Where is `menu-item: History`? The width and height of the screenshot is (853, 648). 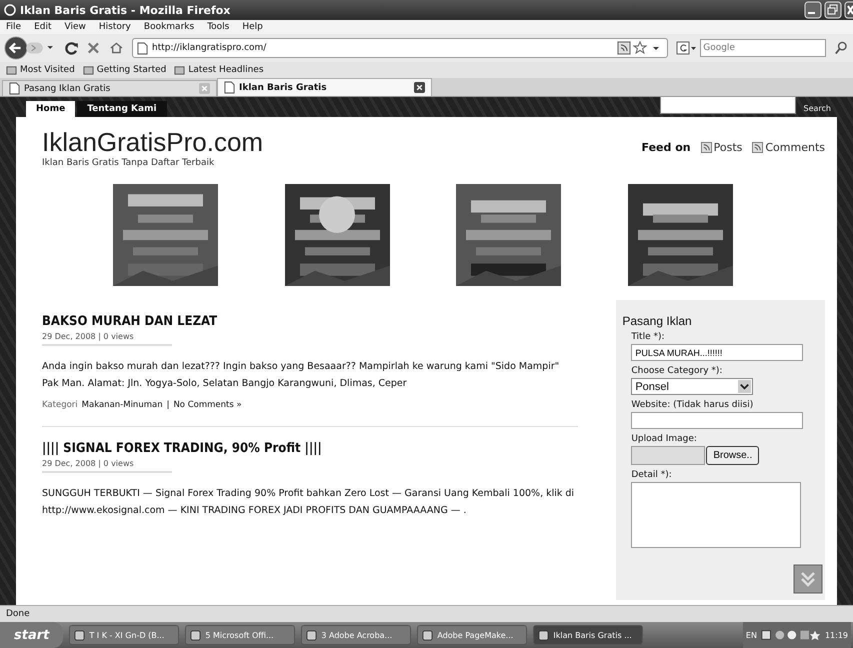
menu-item: History is located at coordinates (114, 27).